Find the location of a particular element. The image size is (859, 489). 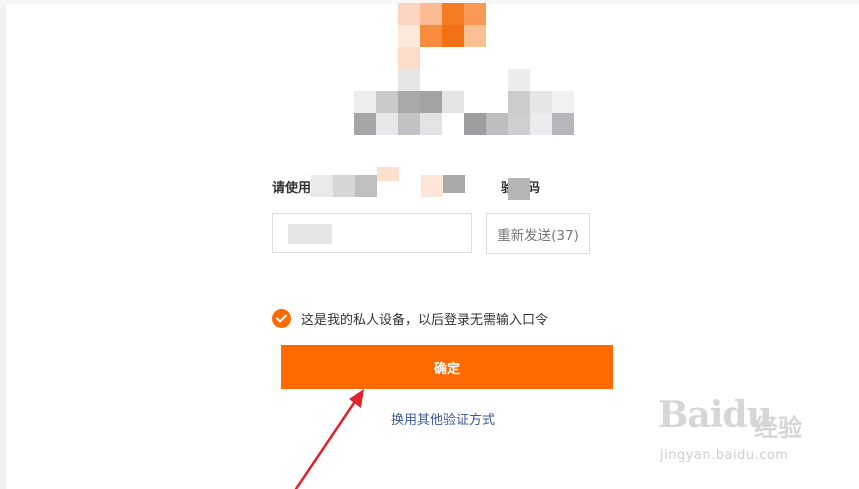

baidu-watermark: Baidu 经验 jingyan.baidu.com is located at coordinates (758, 434).